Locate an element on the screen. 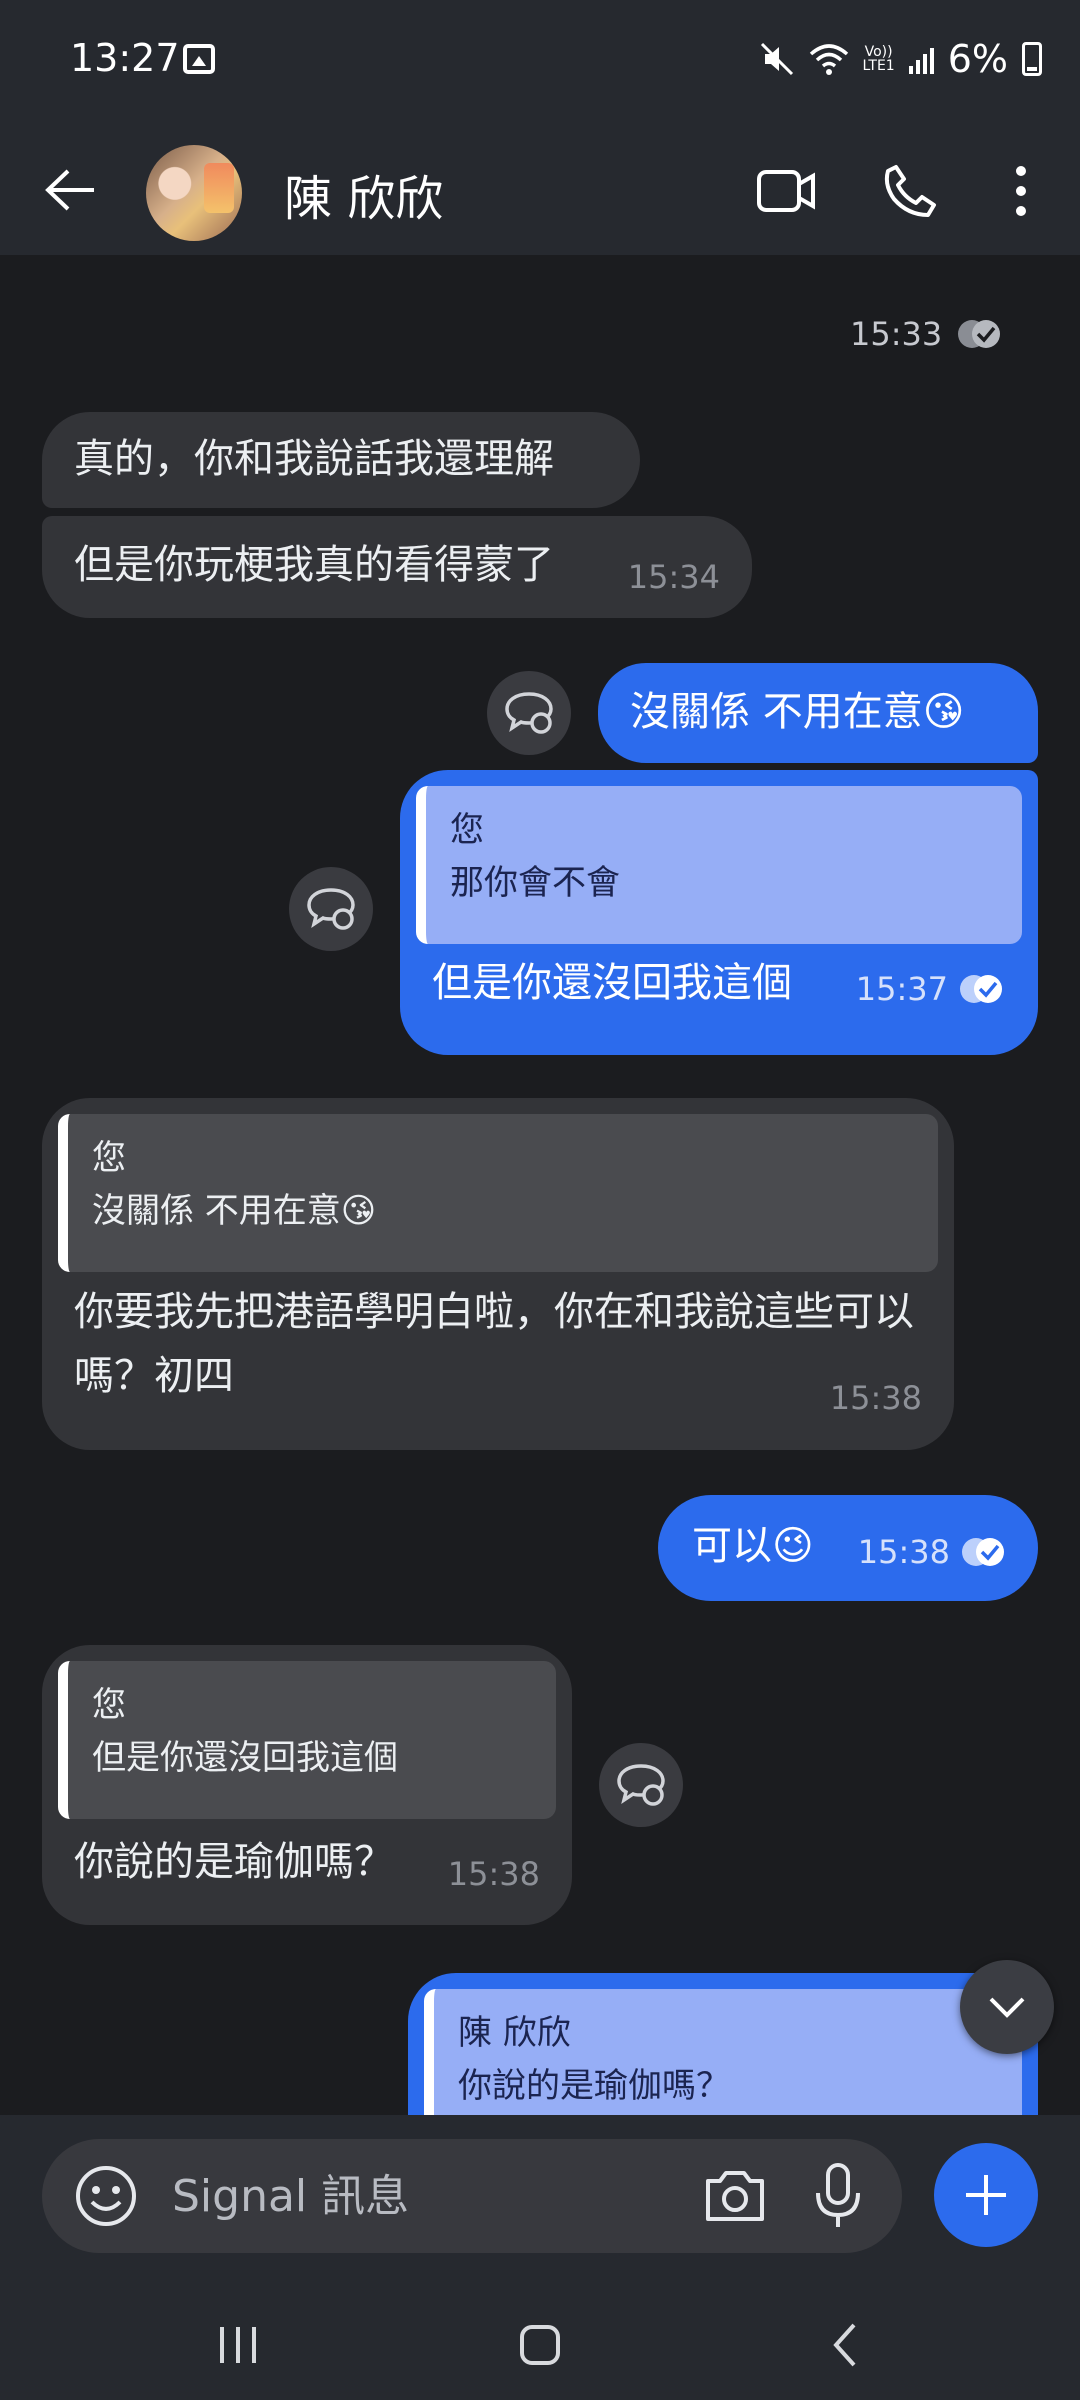 Image resolution: width=1080 pixels, height=2400 pixels. video-call-icon is located at coordinates (786, 191).